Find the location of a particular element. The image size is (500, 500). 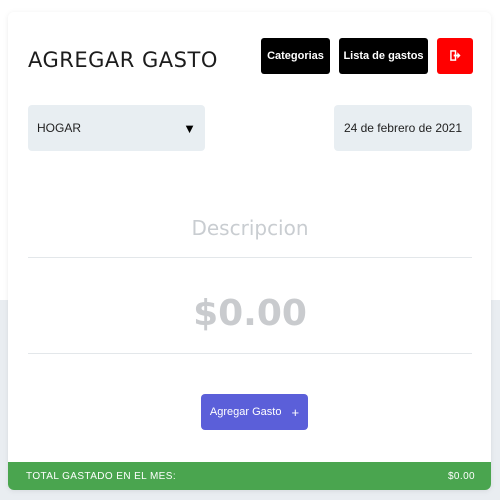

plus-icon: + is located at coordinates (295, 412).